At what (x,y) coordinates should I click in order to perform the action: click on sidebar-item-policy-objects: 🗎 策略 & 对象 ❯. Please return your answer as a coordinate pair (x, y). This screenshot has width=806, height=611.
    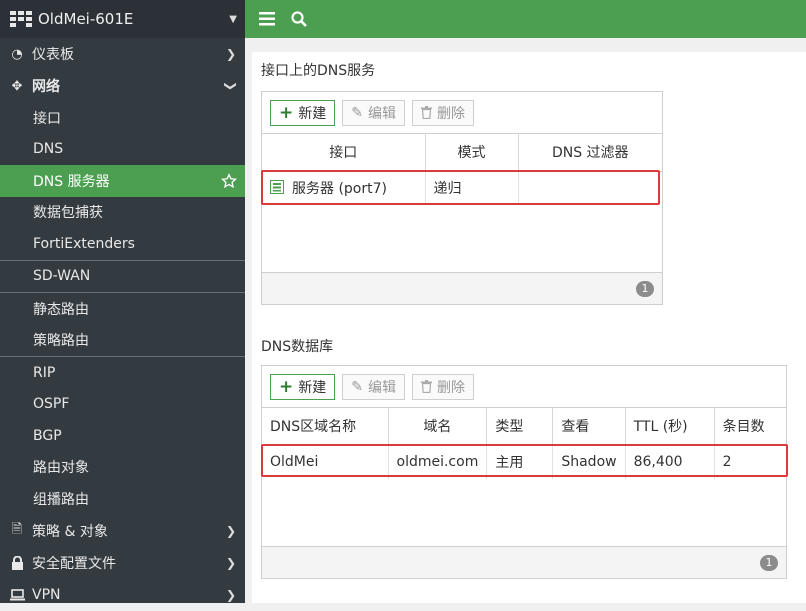
    Looking at the image, I should click on (122, 531).